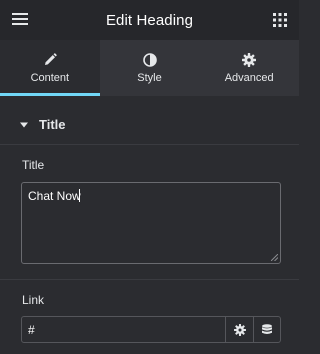 The width and height of the screenshot is (320, 354). I want to click on title-textarea-value: Chat Now, so click(54, 196).